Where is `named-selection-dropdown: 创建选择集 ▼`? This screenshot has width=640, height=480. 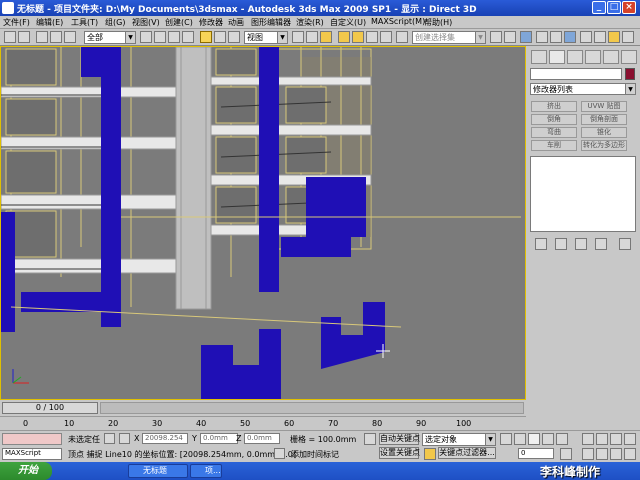 named-selection-dropdown: 创建选择集 ▼ is located at coordinates (449, 37).